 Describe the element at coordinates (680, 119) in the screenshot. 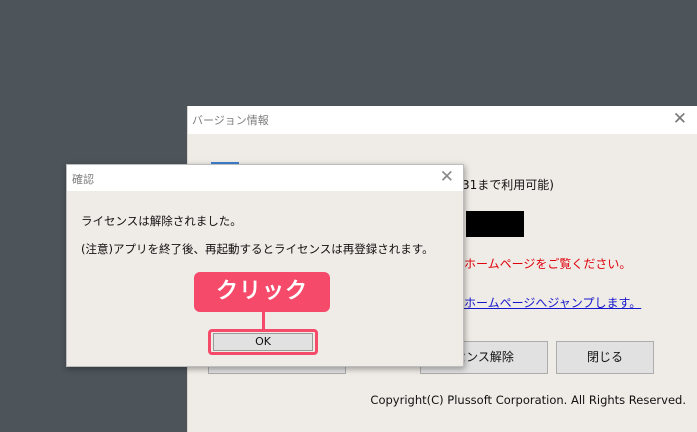

I see `version-info-close-icon: ✕` at that location.